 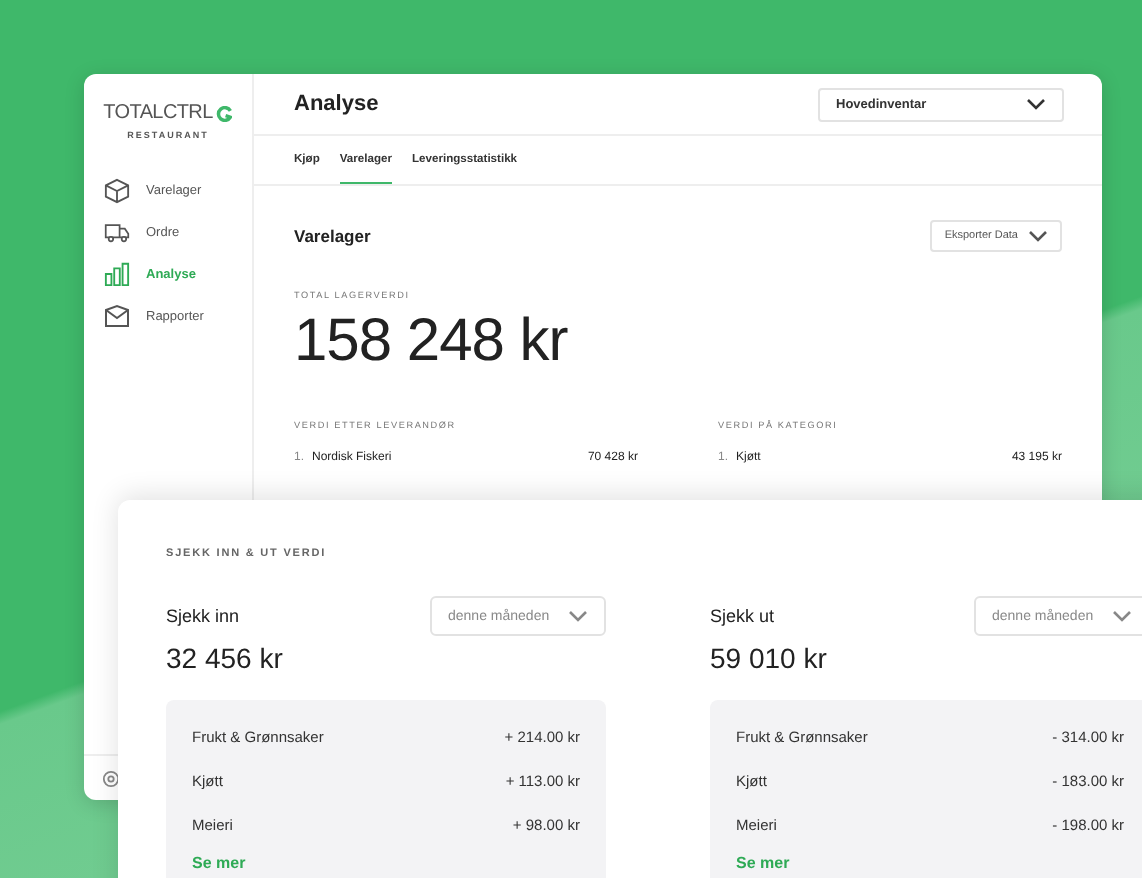 I want to click on total-amount: 32 456 kr, so click(x=225, y=658).